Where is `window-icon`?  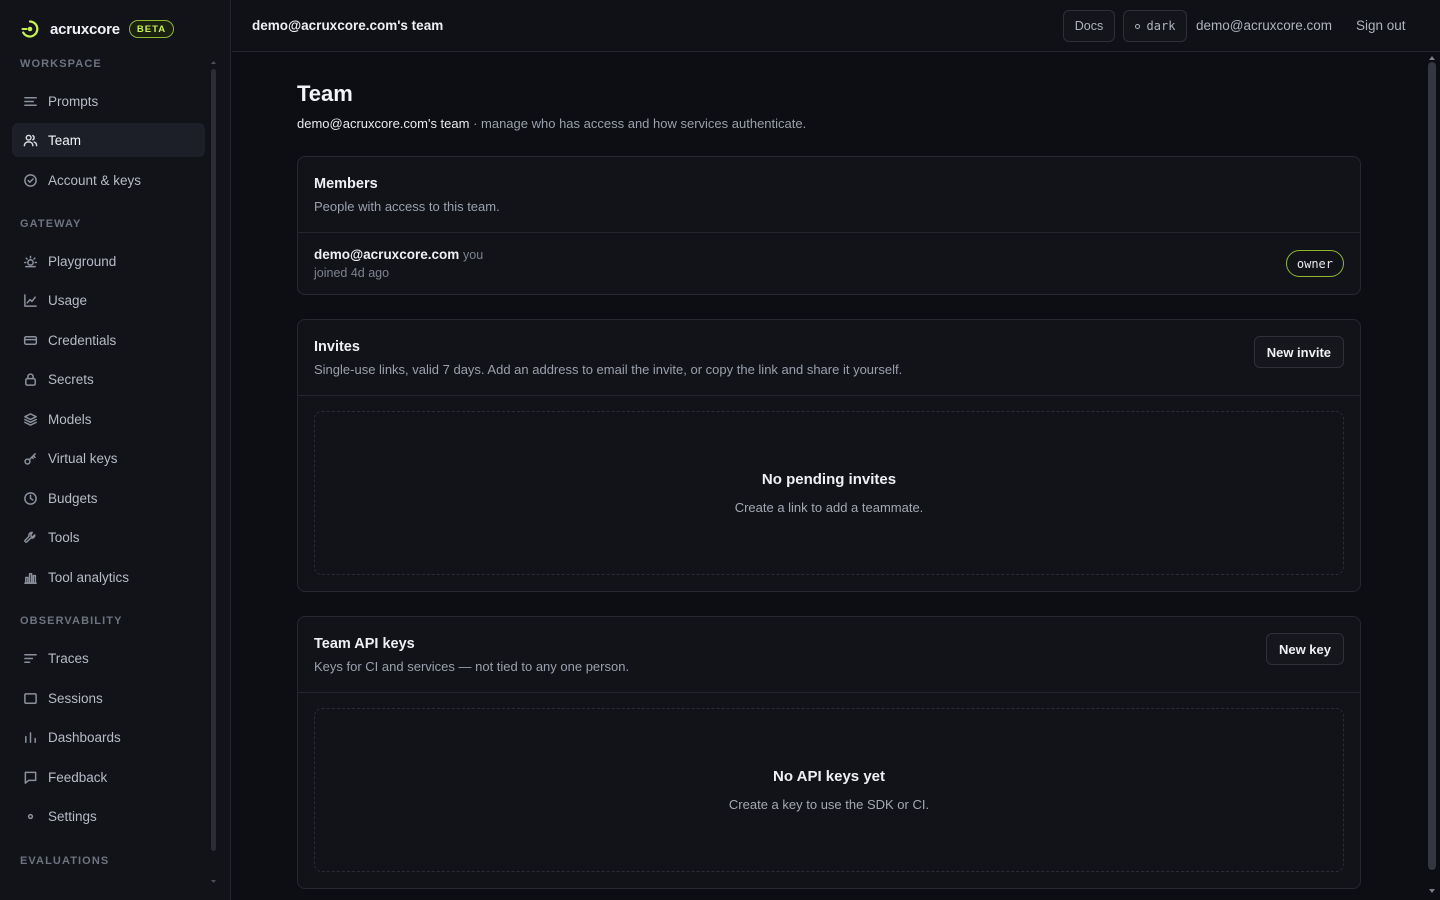 window-icon is located at coordinates (30, 698).